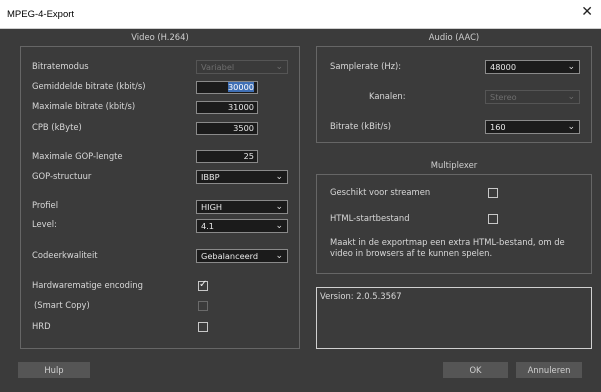 The width and height of the screenshot is (601, 392). Describe the element at coordinates (227, 128) in the screenshot. I see `cpb-input: 3500` at that location.